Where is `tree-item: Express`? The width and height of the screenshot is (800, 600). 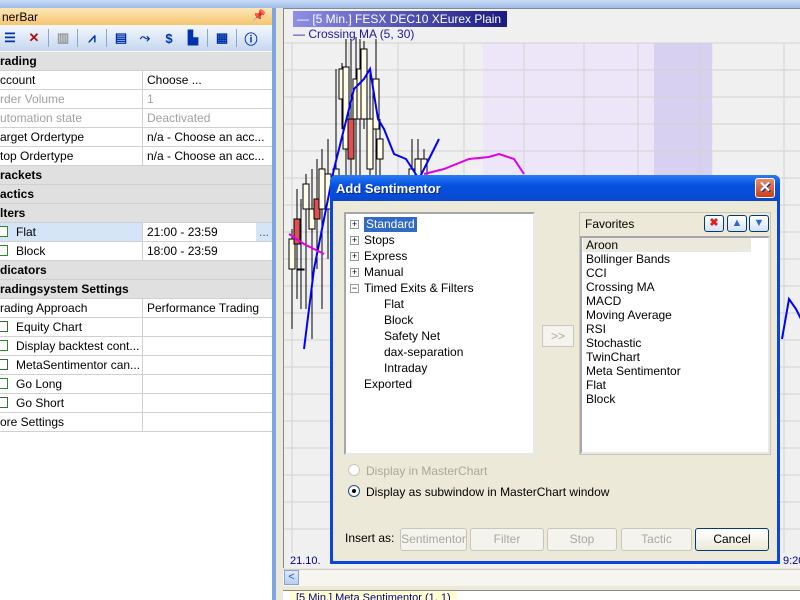 tree-item: Express is located at coordinates (385, 256).